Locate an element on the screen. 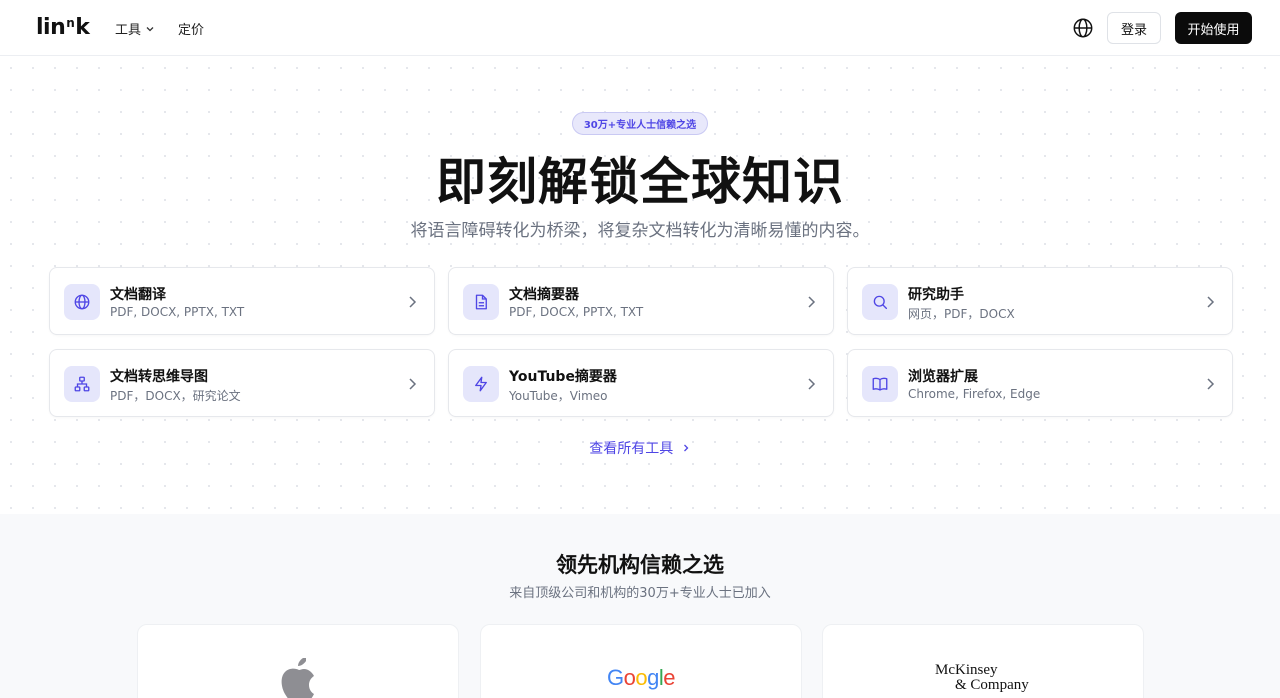  nav-pricing-label: 定价 is located at coordinates (191, 30).